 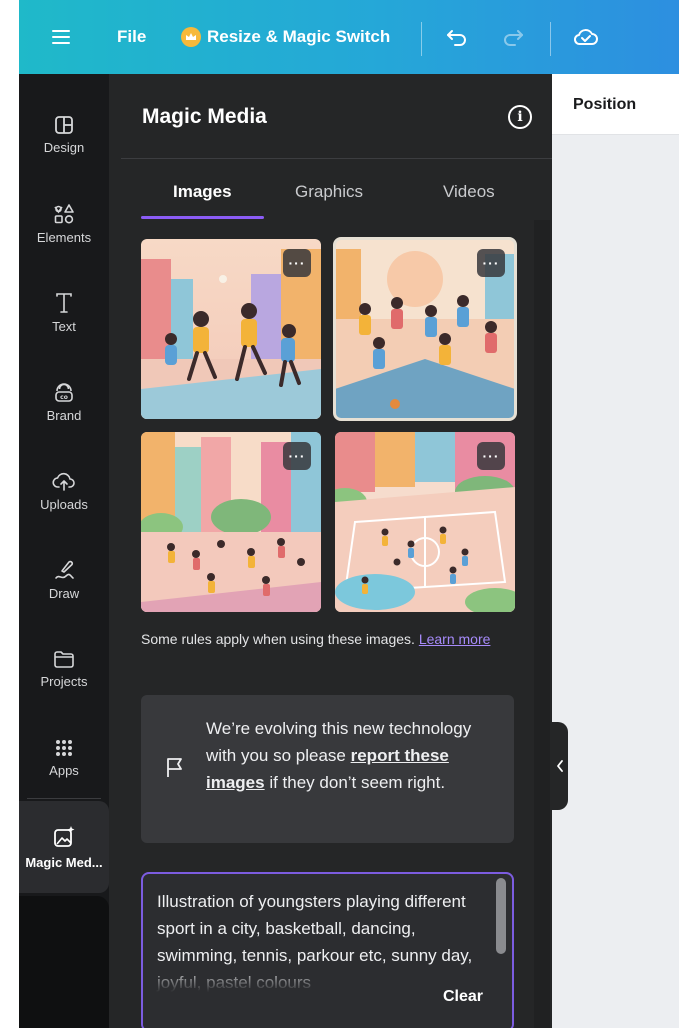 What do you see at coordinates (64, 962) in the screenshot?
I see `rail-empty-area` at bounding box center [64, 962].